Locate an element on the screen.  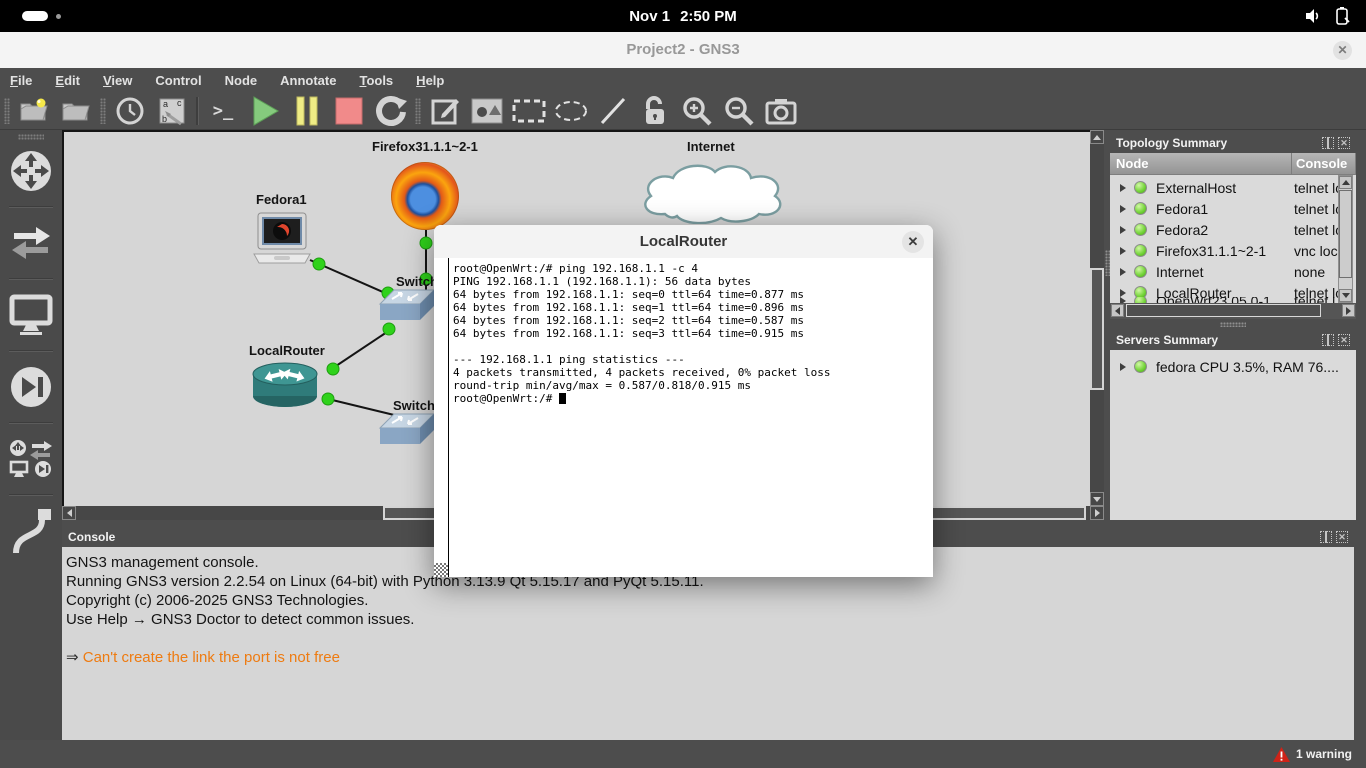
browse-all-devices-button is located at coordinates (31, 459).